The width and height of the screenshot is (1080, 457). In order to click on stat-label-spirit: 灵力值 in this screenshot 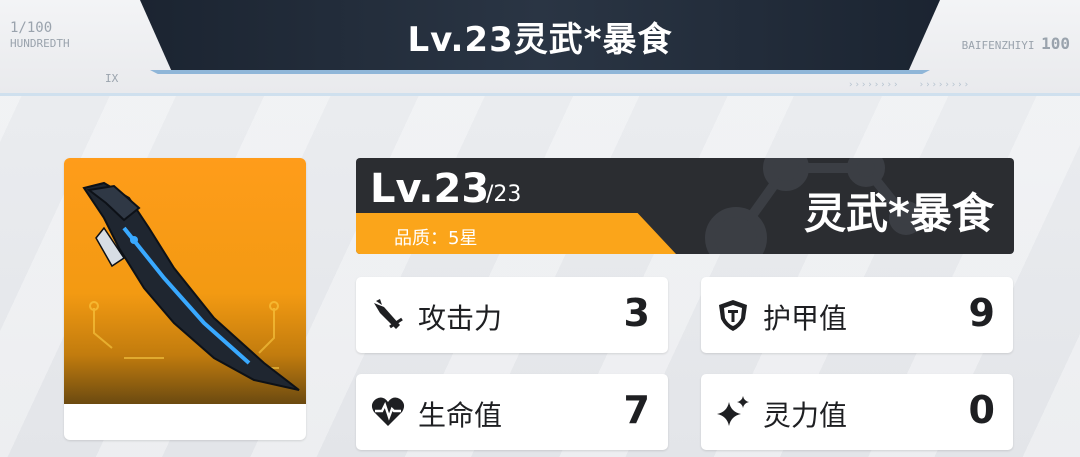, I will do `click(805, 415)`.